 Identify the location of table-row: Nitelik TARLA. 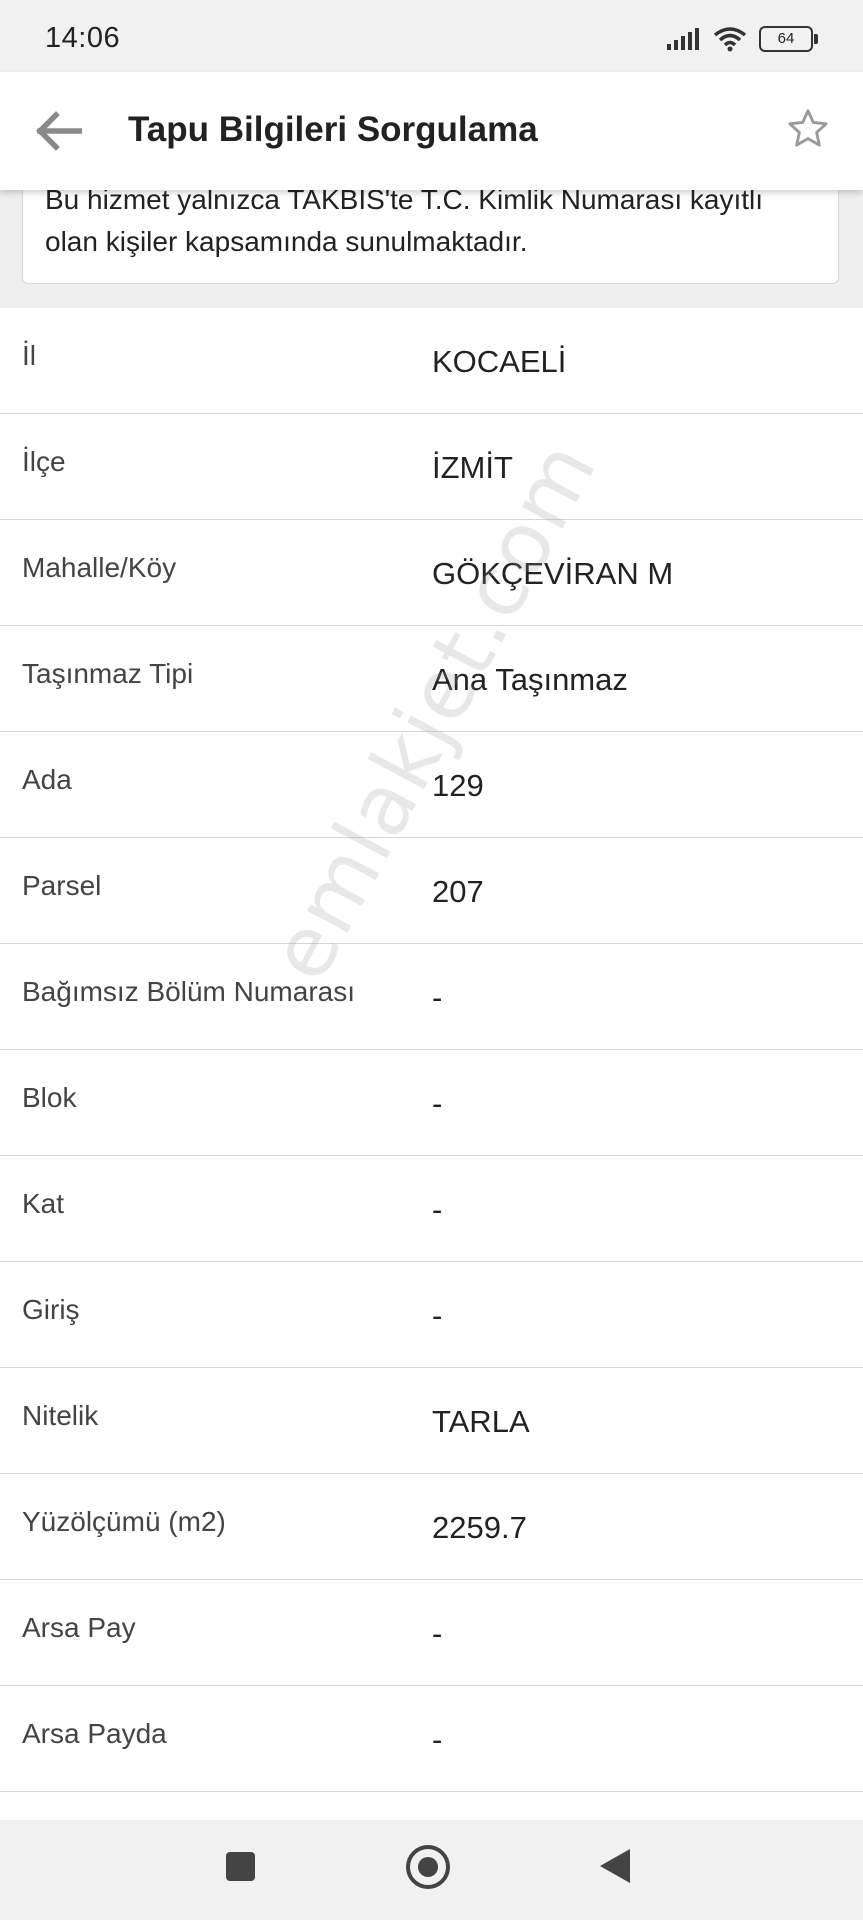
(431, 1421).